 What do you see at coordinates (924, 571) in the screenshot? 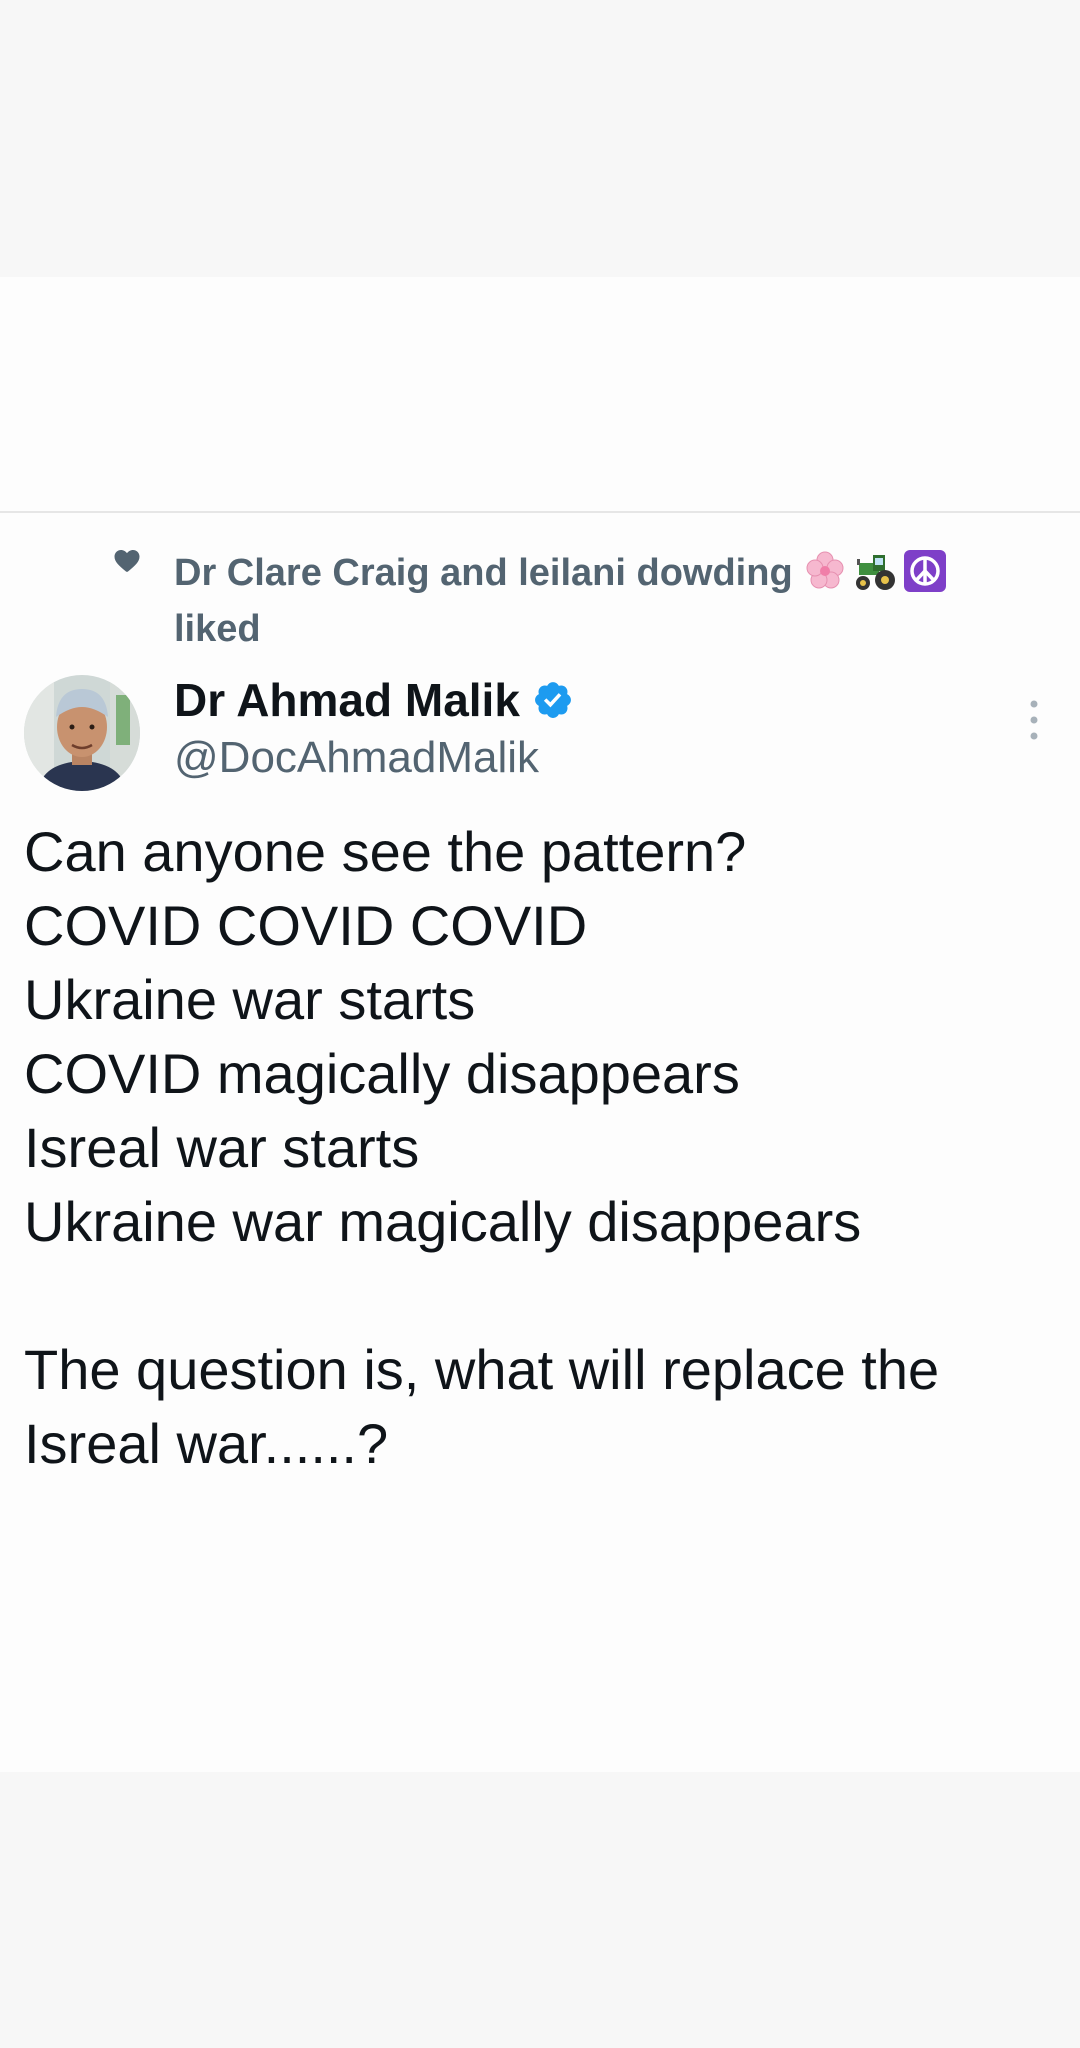
I see `peace-symbol-icon` at bounding box center [924, 571].